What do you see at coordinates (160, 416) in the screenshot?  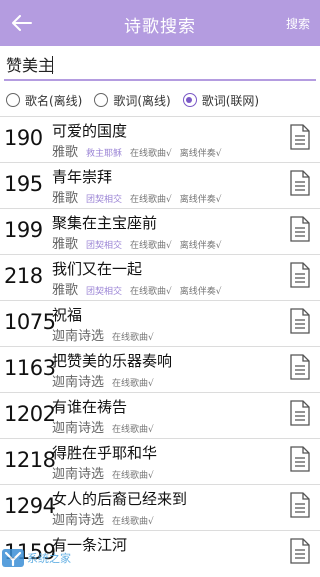 I see `list-item: 1202 有谁在祷告 迦南诗选 在线歌曲√` at bounding box center [160, 416].